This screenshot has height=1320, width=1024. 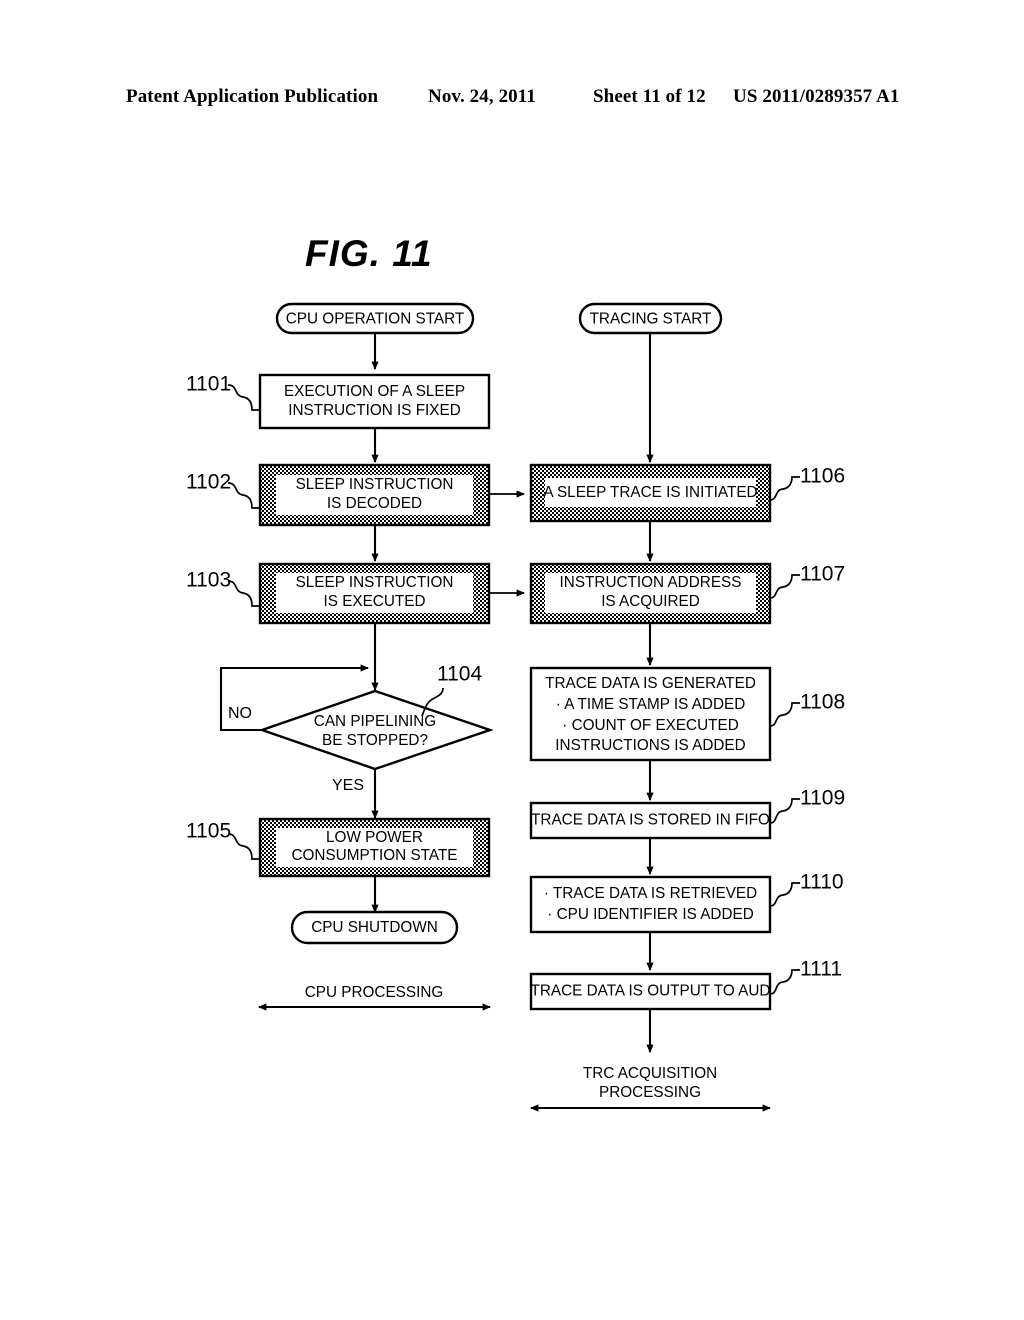 I want to click on step-1101-line-2: INSTRUCTION IS FIXED, so click(x=374, y=410).